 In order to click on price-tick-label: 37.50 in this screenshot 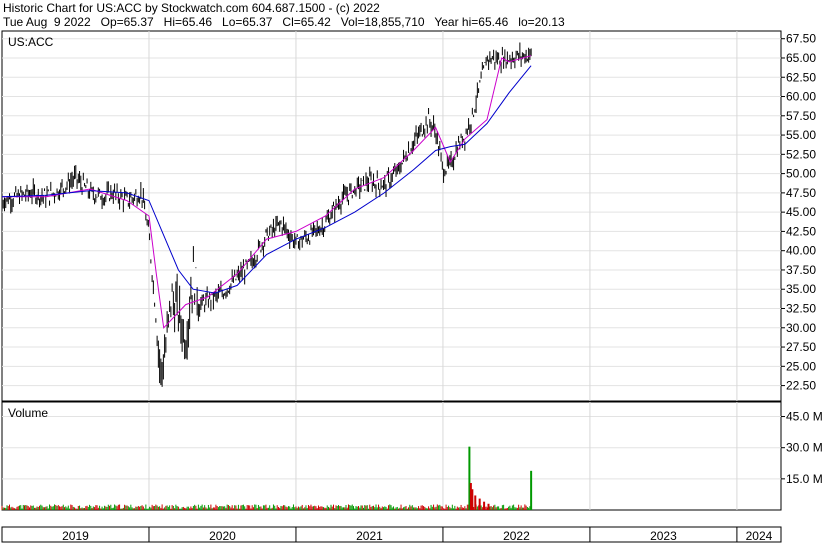, I will do `click(801, 270)`.